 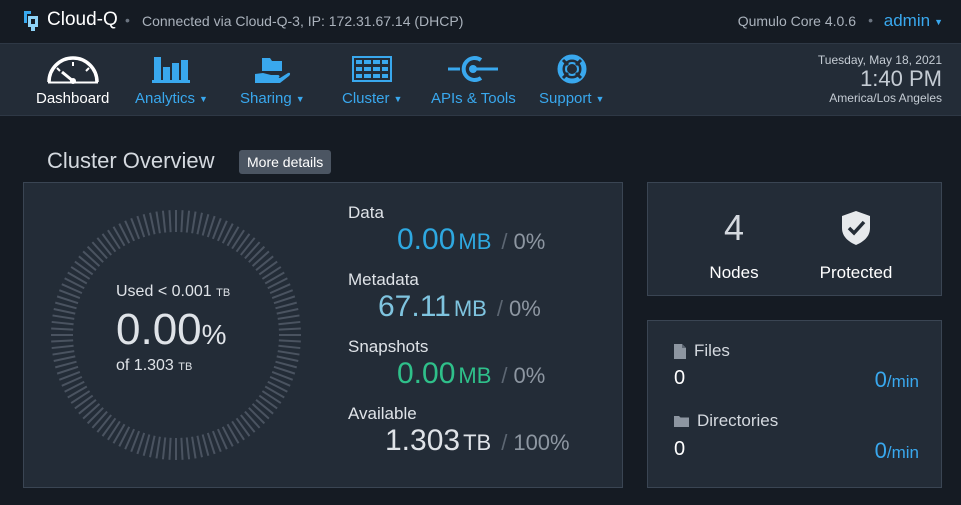 I want to click on bar-chart-icon, so click(x=171, y=70).